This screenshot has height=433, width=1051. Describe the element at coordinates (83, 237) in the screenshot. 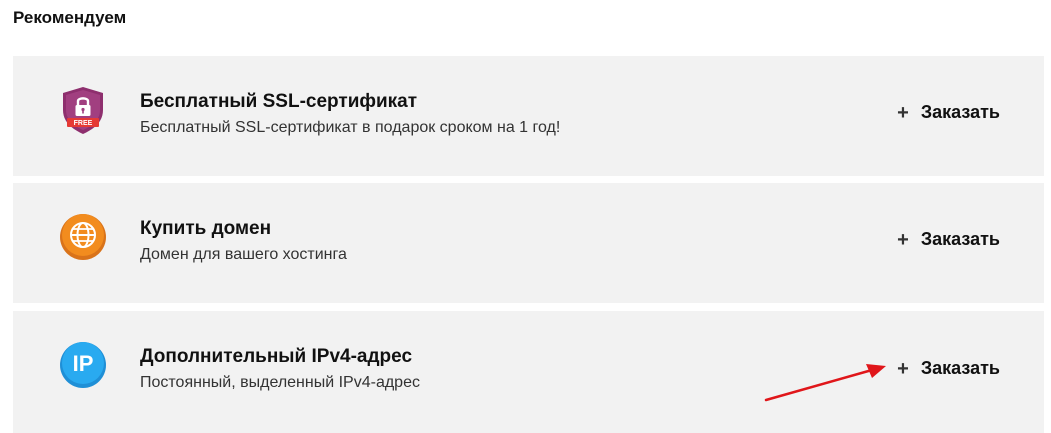

I see `globe-icon` at that location.